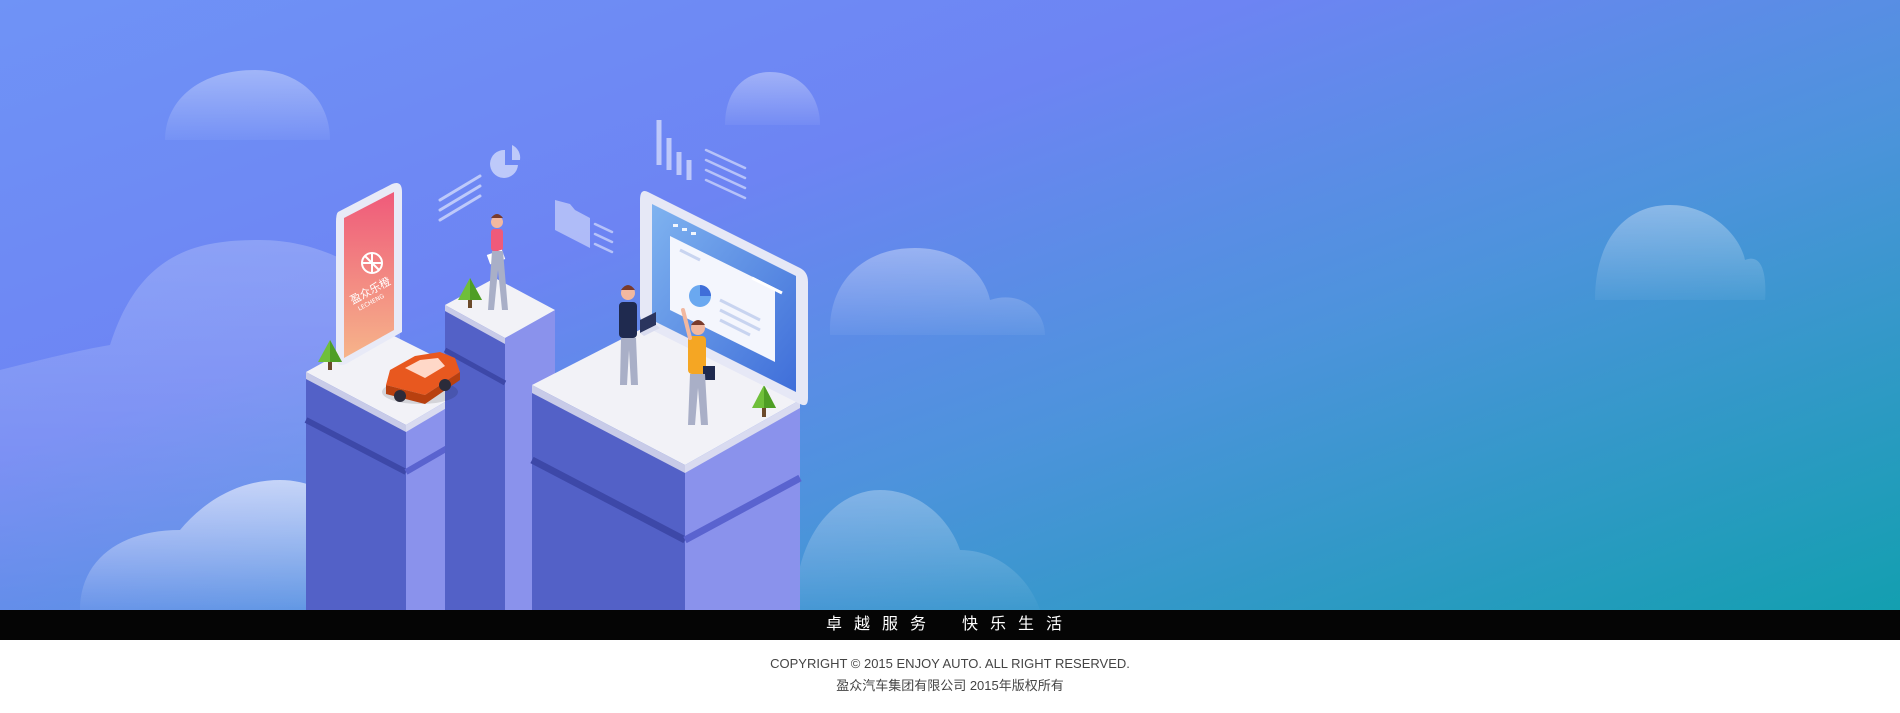 The width and height of the screenshot is (1900, 713). What do you see at coordinates (372, 263) in the screenshot?
I see `logo-icon` at bounding box center [372, 263].